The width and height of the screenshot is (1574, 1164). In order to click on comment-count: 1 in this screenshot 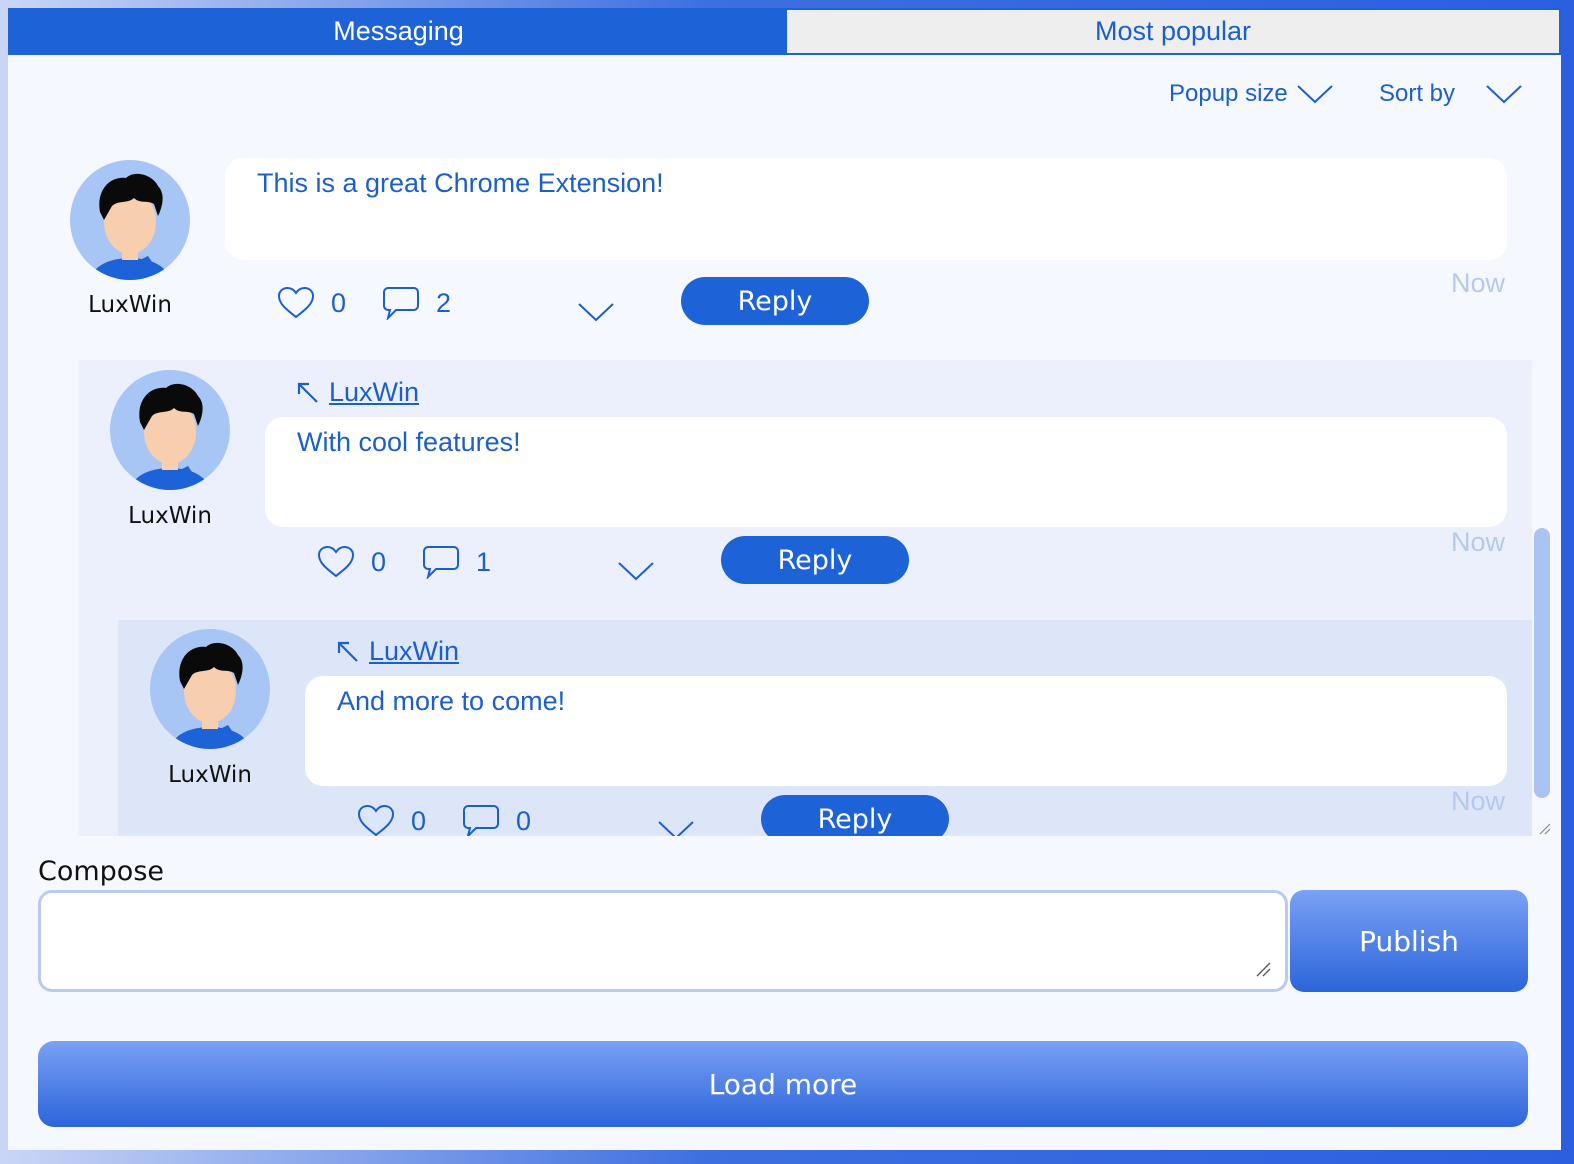, I will do `click(484, 561)`.